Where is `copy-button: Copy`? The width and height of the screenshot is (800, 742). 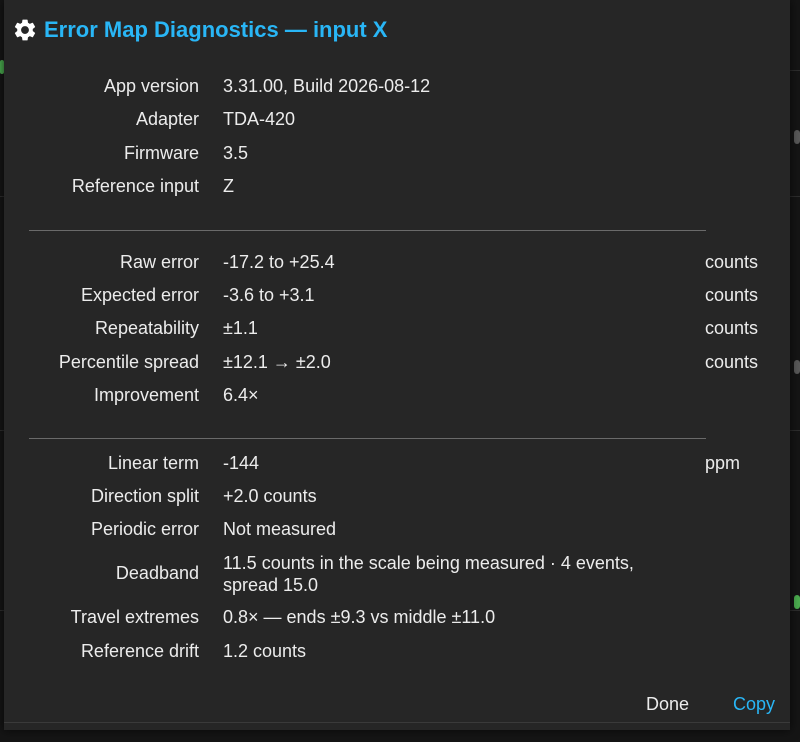 copy-button: Copy is located at coordinates (754, 704).